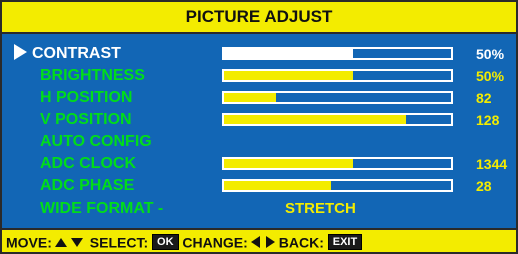 The height and width of the screenshot is (254, 518). What do you see at coordinates (92, 75) in the screenshot?
I see `brightness-label: BRIGHTNESS` at bounding box center [92, 75].